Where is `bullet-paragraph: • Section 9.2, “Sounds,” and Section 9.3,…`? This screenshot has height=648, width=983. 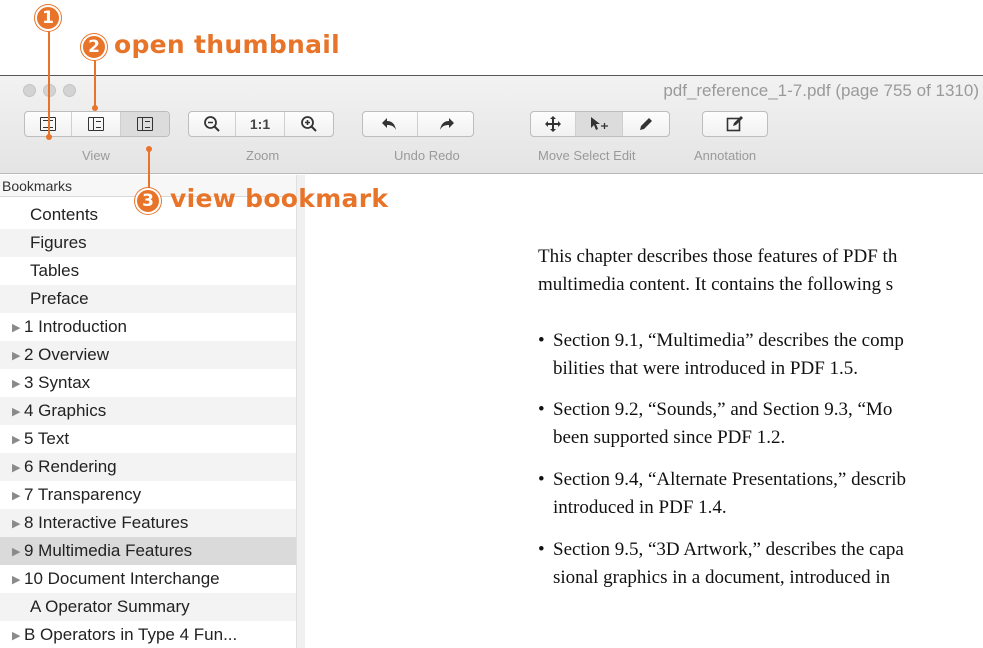 bullet-paragraph: • Section 9.2, “Sounds,” and Section 9.3,… is located at coordinates (760, 424).